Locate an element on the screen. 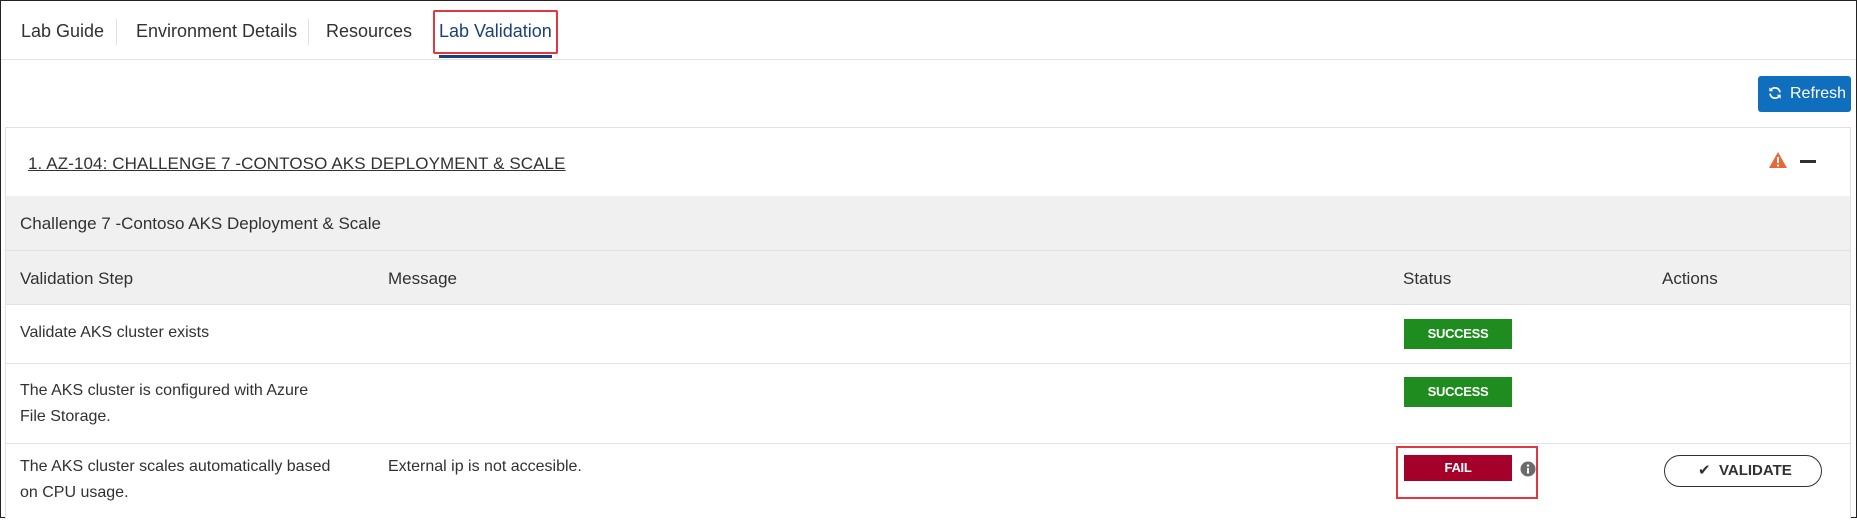  table-row: Validate AKS cluster exists SUCCESS is located at coordinates (928, 334).